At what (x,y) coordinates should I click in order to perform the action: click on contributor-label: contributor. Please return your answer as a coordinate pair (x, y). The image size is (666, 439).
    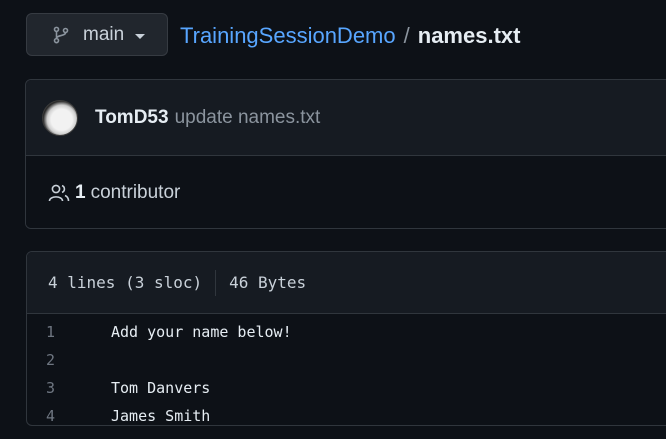
    Looking at the image, I should click on (136, 193).